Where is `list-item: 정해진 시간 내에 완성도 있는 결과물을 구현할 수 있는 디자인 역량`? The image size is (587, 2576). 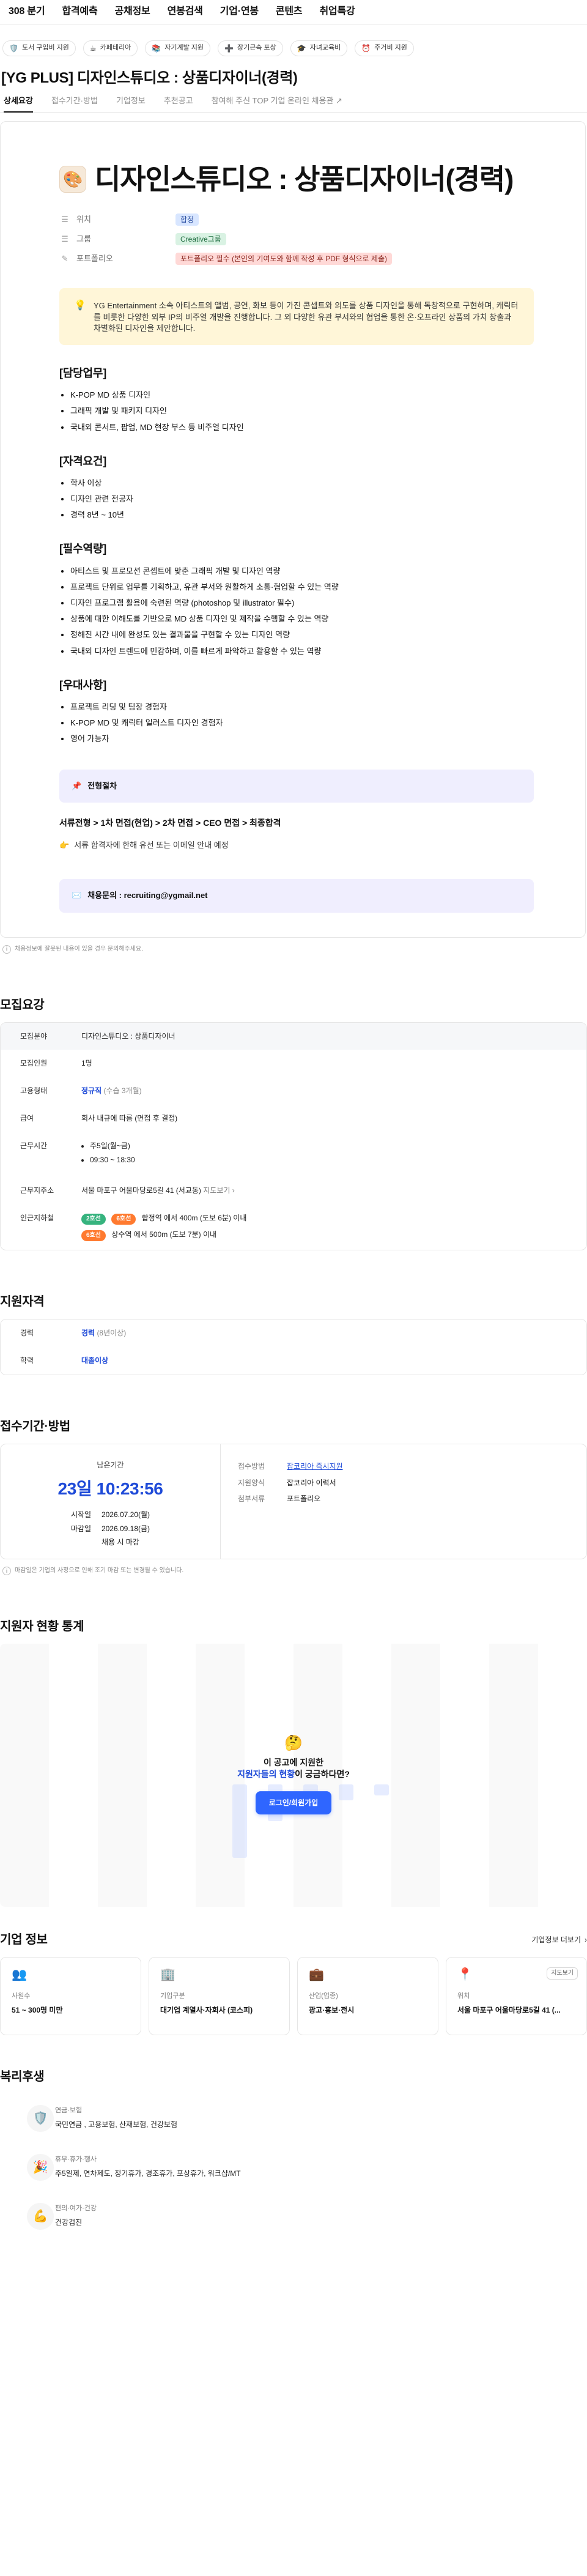 list-item: 정해진 시간 내에 완성도 있는 결과물을 구현할 수 있는 디자인 역량 is located at coordinates (302, 634).